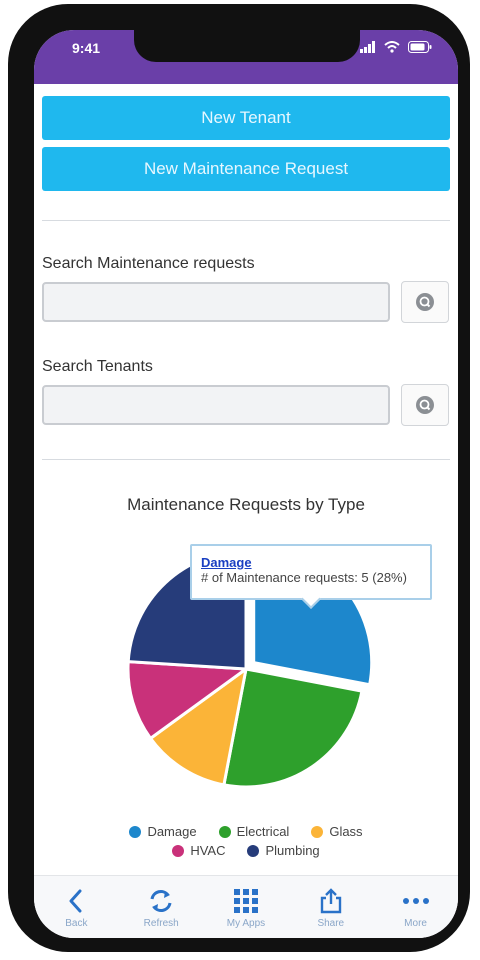 This screenshot has width=480, height=960. I want to click on tab-label: Back, so click(76, 923).